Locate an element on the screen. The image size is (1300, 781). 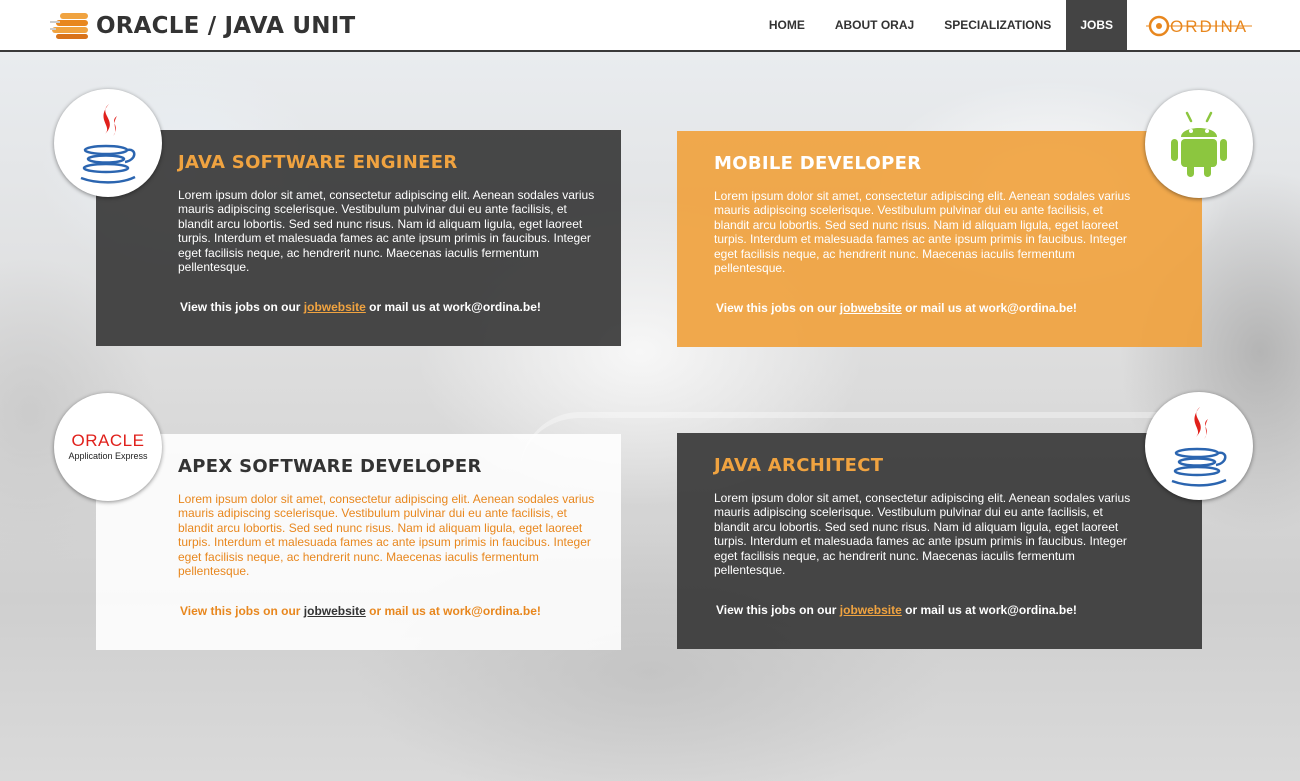
nav-jobs: JOBS is located at coordinates (1096, 25).